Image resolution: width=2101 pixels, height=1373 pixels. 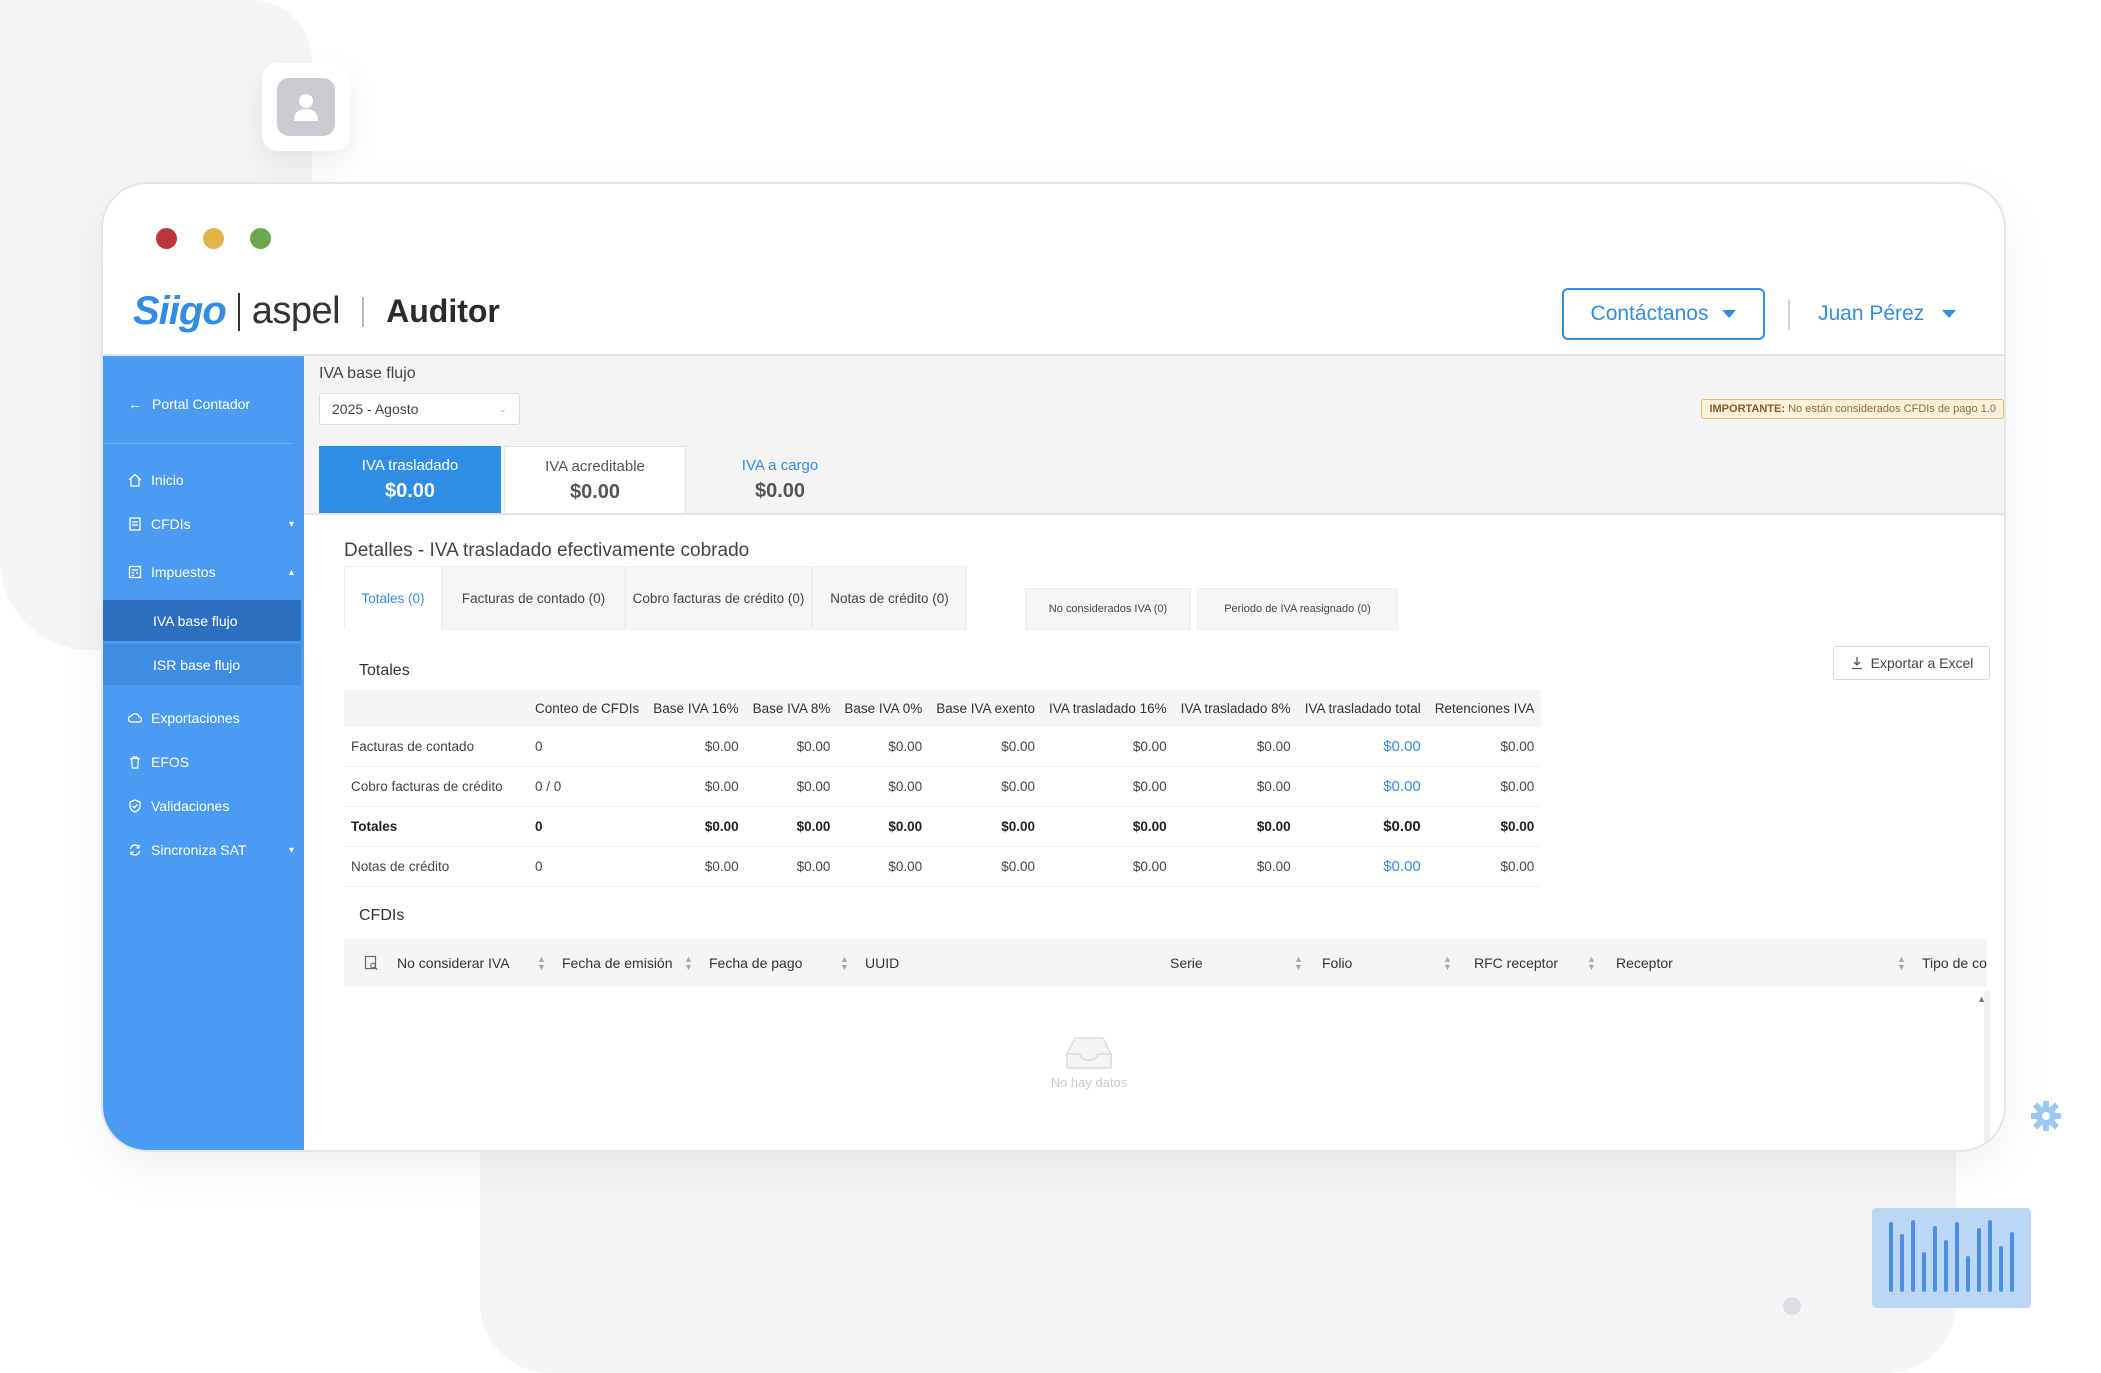 I want to click on export-label: Exportar a Excel, so click(x=1922, y=663).